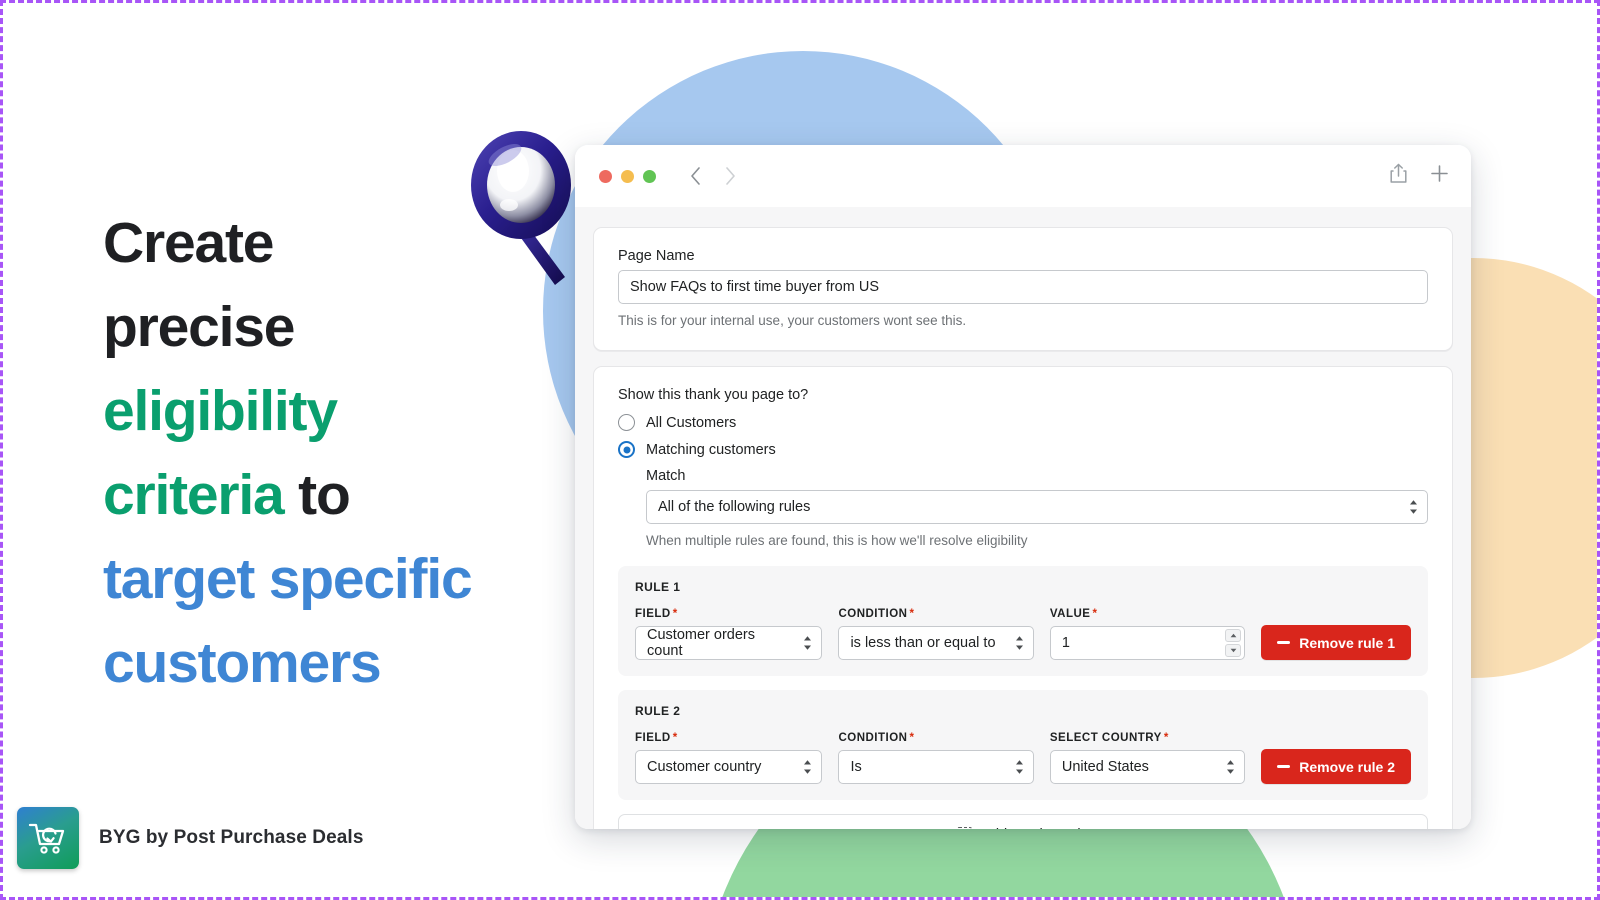  I want to click on window-controls, so click(627, 176).